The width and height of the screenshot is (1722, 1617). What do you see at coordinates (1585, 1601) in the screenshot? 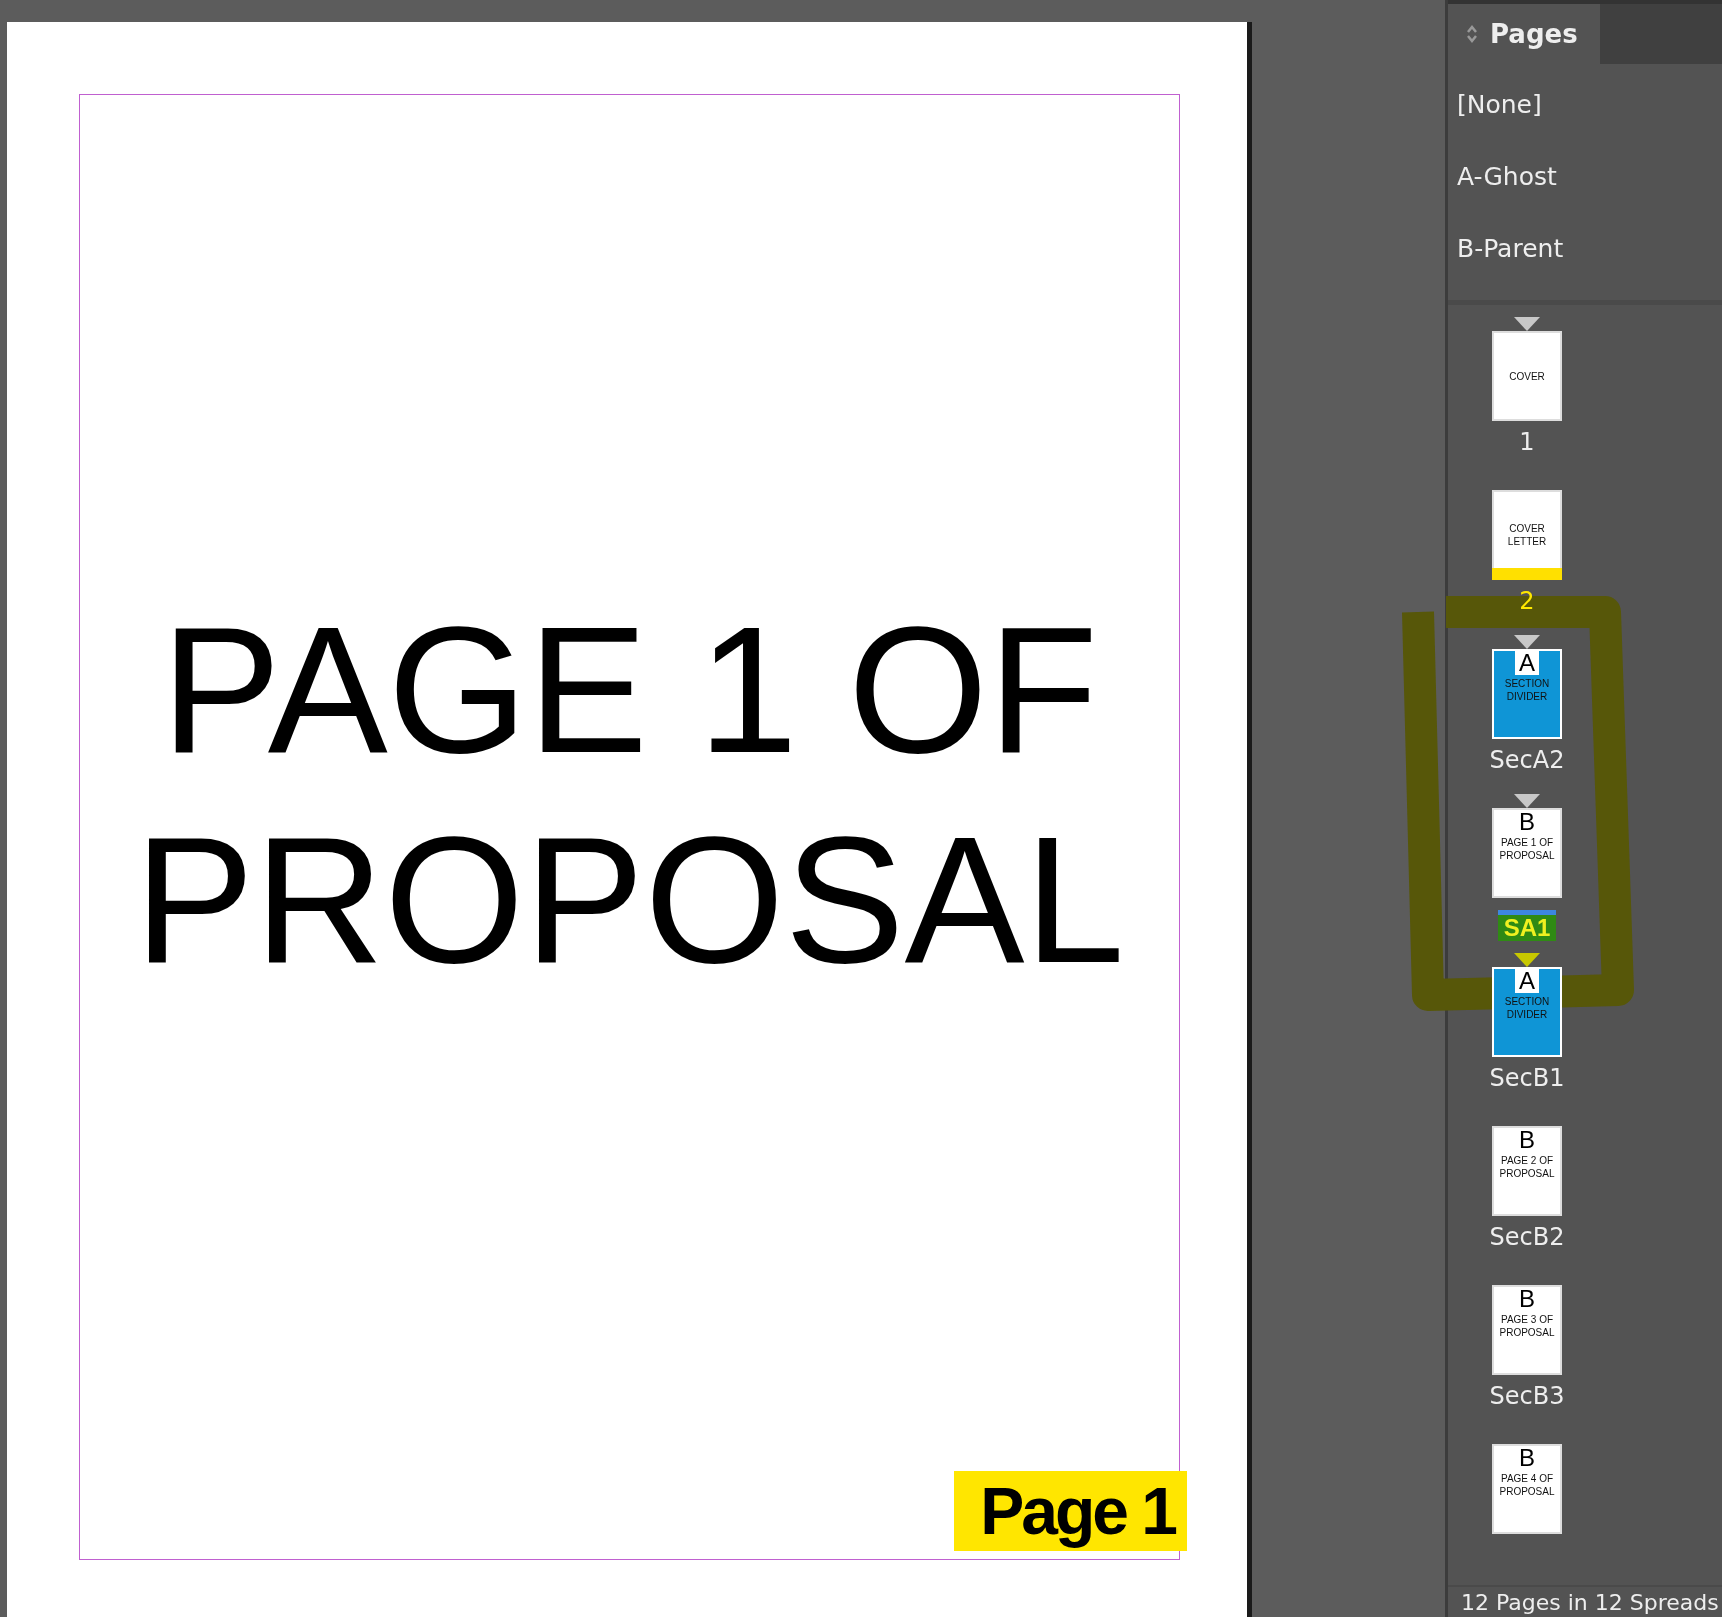
I see `status-text: 12 Pages in 12 Spreads` at bounding box center [1585, 1601].